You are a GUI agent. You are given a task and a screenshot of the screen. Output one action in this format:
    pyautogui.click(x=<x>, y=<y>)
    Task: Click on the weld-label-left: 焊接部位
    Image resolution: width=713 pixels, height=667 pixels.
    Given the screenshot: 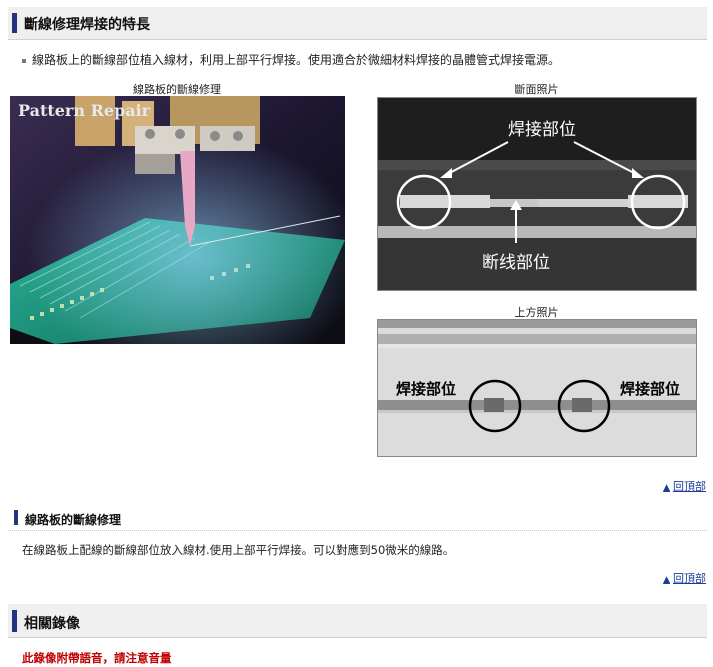 What is the action you would take?
    pyautogui.click(x=426, y=389)
    